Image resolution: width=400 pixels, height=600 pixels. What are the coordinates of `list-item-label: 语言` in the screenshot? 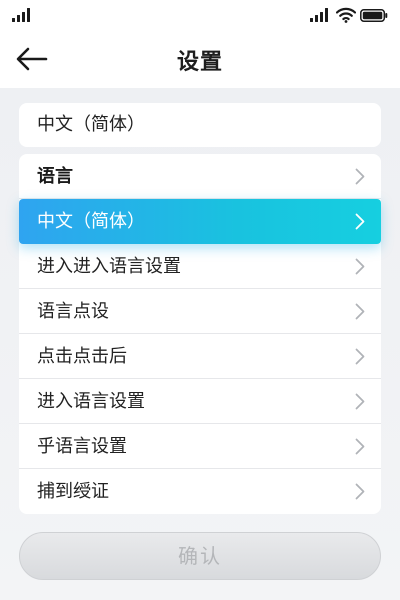 It's located at (55, 176).